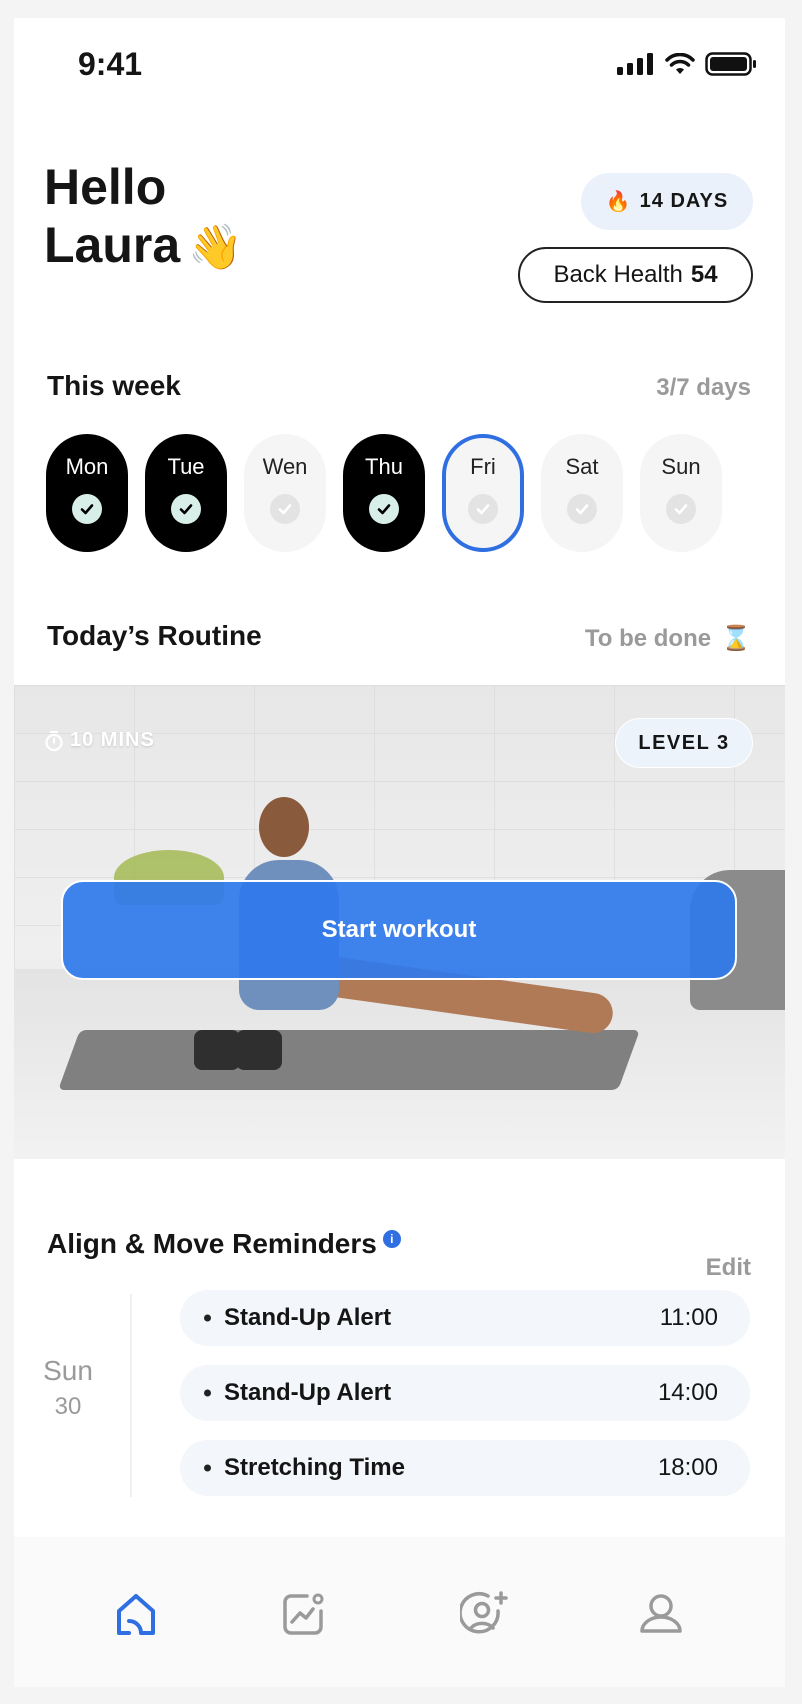  I want to click on timer-icon, so click(54, 740).